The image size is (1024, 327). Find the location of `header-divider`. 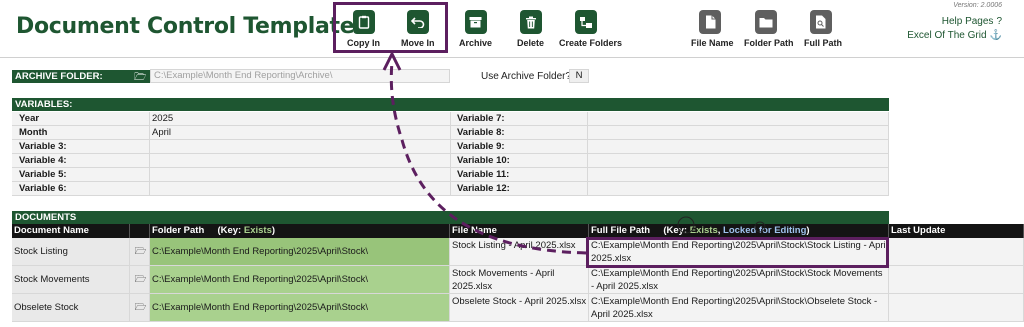

header-divider is located at coordinates (512, 57).